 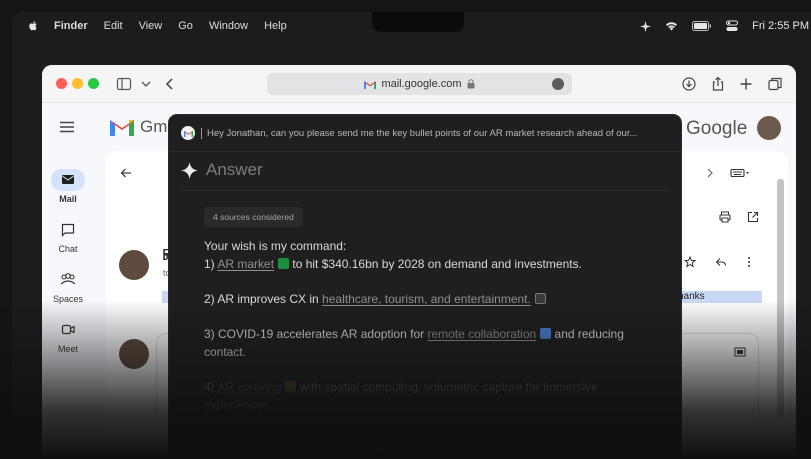 What do you see at coordinates (146, 84) in the screenshot?
I see `chevron-down-icon` at bounding box center [146, 84].